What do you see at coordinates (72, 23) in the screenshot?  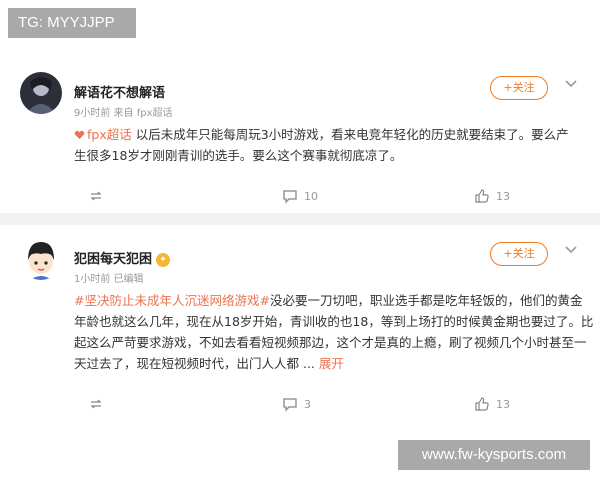 I see `tg-label: TG: MYYJJPP` at bounding box center [72, 23].